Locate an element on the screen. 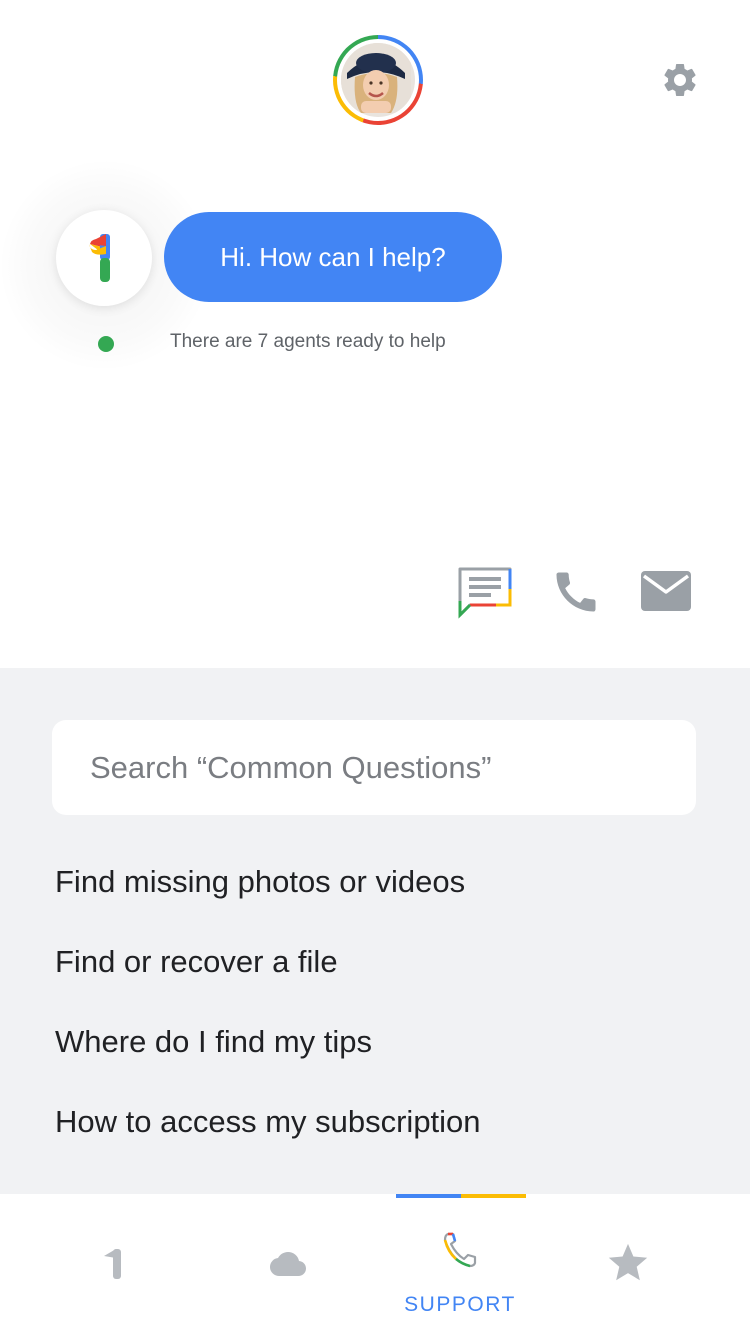  gear-icon is located at coordinates (680, 80).